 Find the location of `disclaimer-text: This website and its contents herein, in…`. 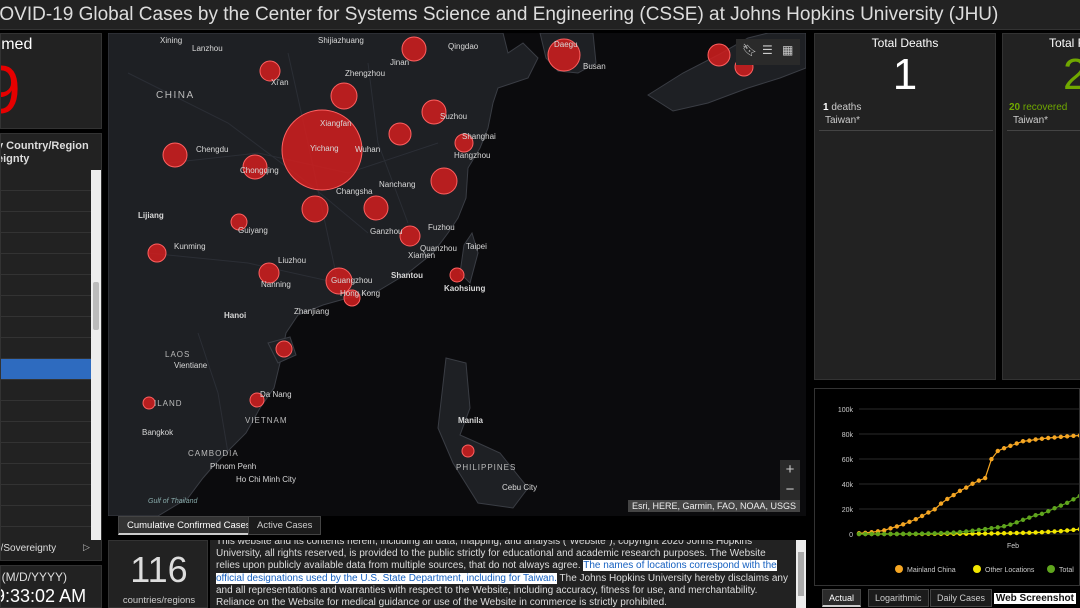

disclaimer-text: This website and its contents herein, in… is located at coordinates (502, 574).